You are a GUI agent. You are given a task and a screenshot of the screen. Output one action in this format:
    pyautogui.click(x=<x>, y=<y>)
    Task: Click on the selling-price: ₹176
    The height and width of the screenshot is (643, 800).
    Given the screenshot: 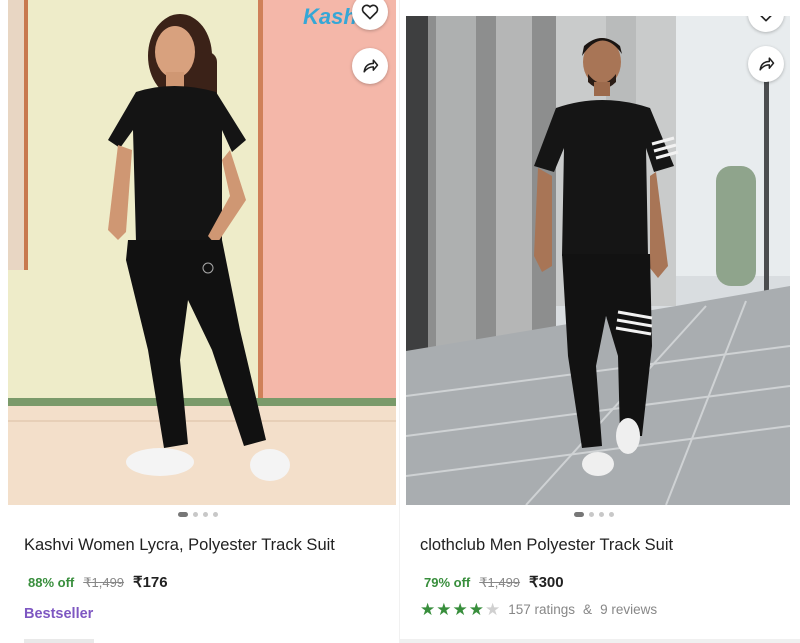 What is the action you would take?
    pyautogui.click(x=150, y=582)
    